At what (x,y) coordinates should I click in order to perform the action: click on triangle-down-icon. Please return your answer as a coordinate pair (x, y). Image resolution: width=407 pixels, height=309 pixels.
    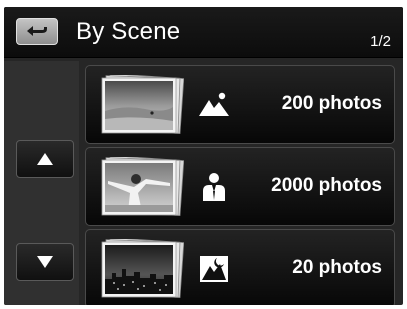
    Looking at the image, I should click on (45, 262).